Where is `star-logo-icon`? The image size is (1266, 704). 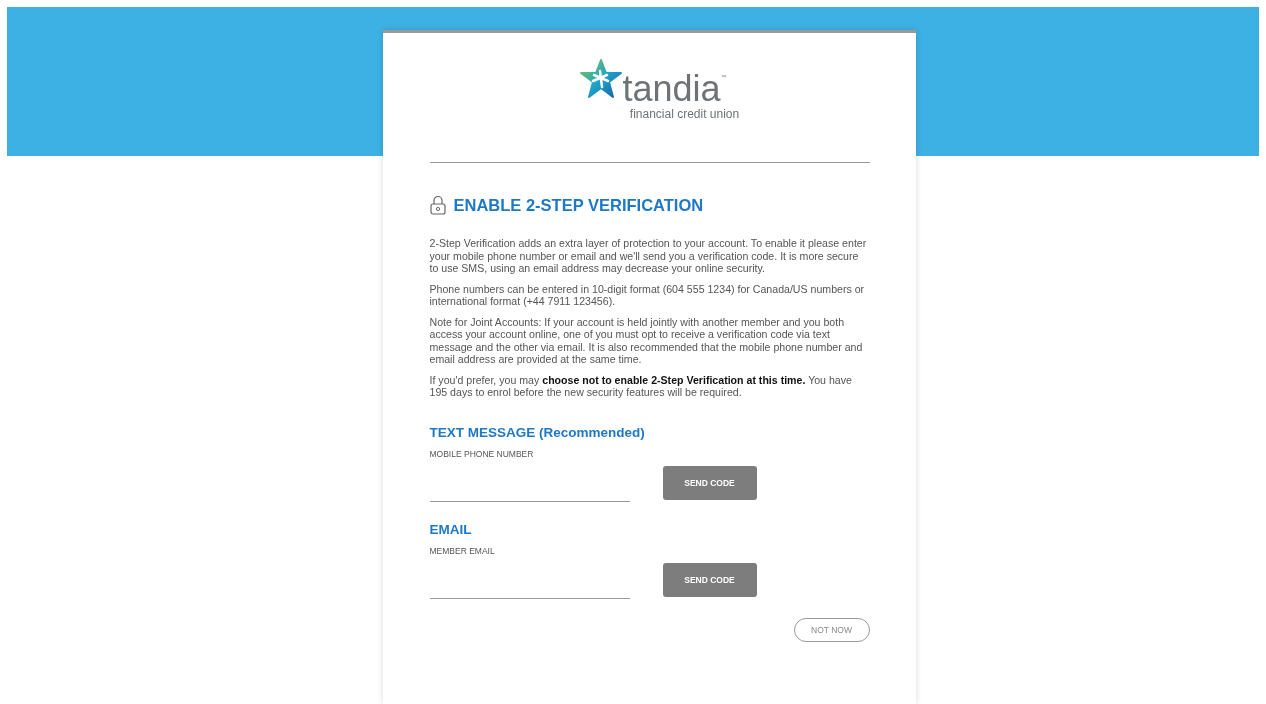
star-logo-icon is located at coordinates (601, 79).